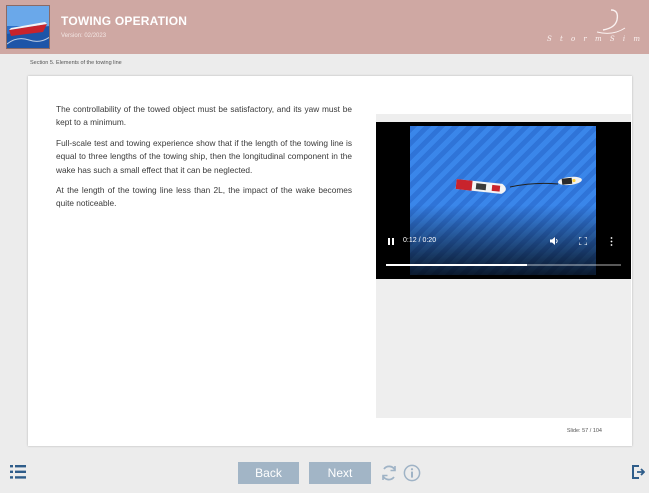 This screenshot has height=493, width=649. What do you see at coordinates (391, 241) in the screenshot?
I see `pause-icon` at bounding box center [391, 241].